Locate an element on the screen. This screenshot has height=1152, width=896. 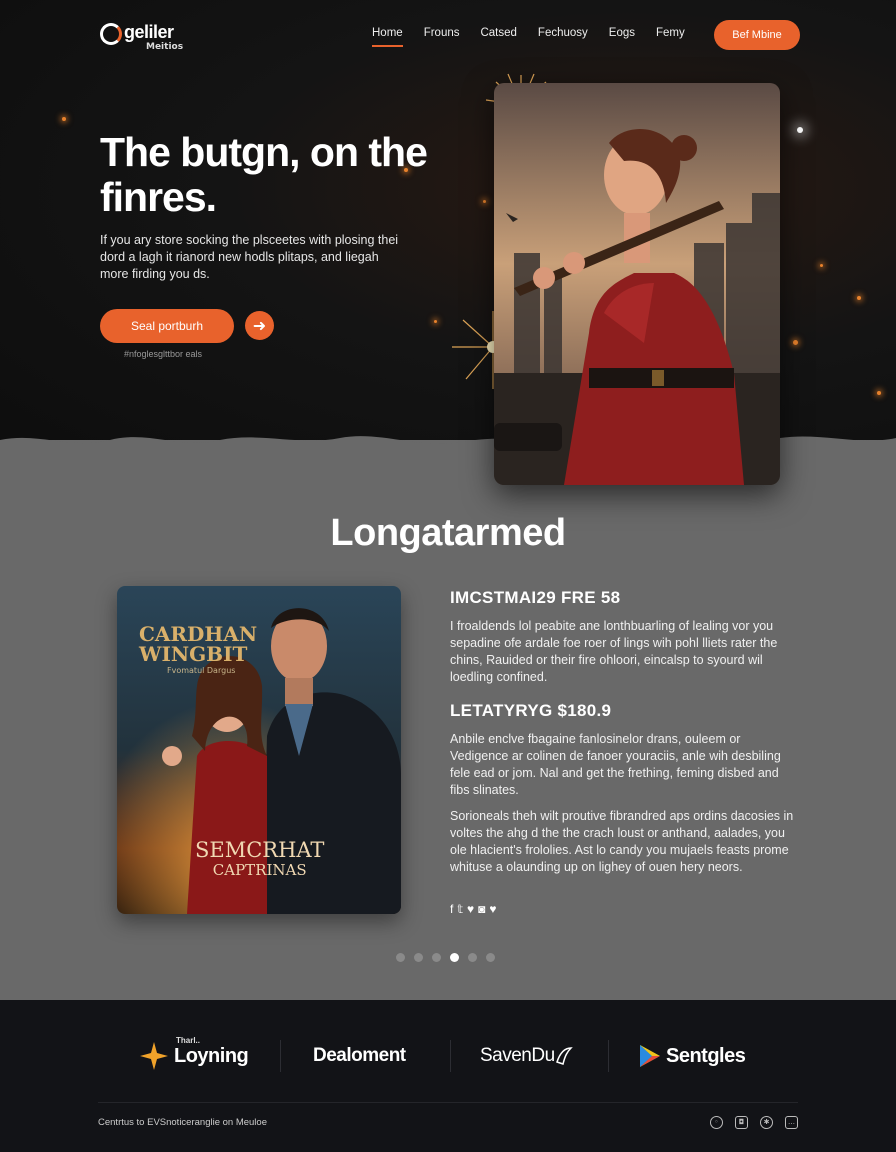
bird-icon is located at coordinates (564, 1056).